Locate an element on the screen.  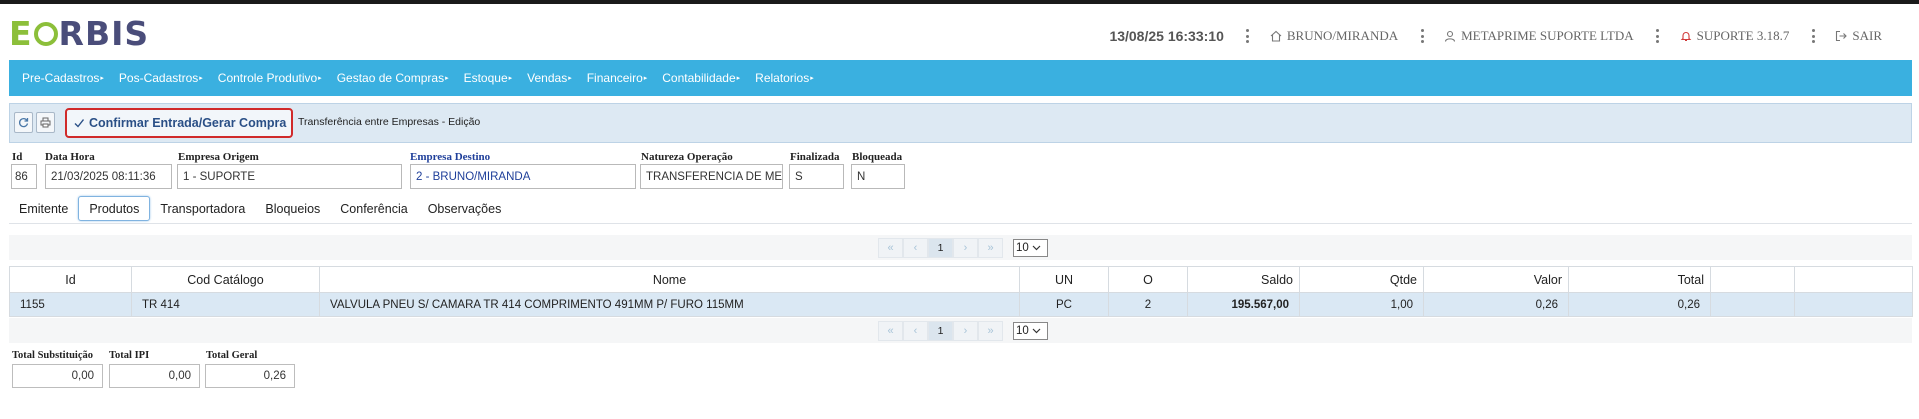
data-hora-label: Data Hora is located at coordinates (70, 157).